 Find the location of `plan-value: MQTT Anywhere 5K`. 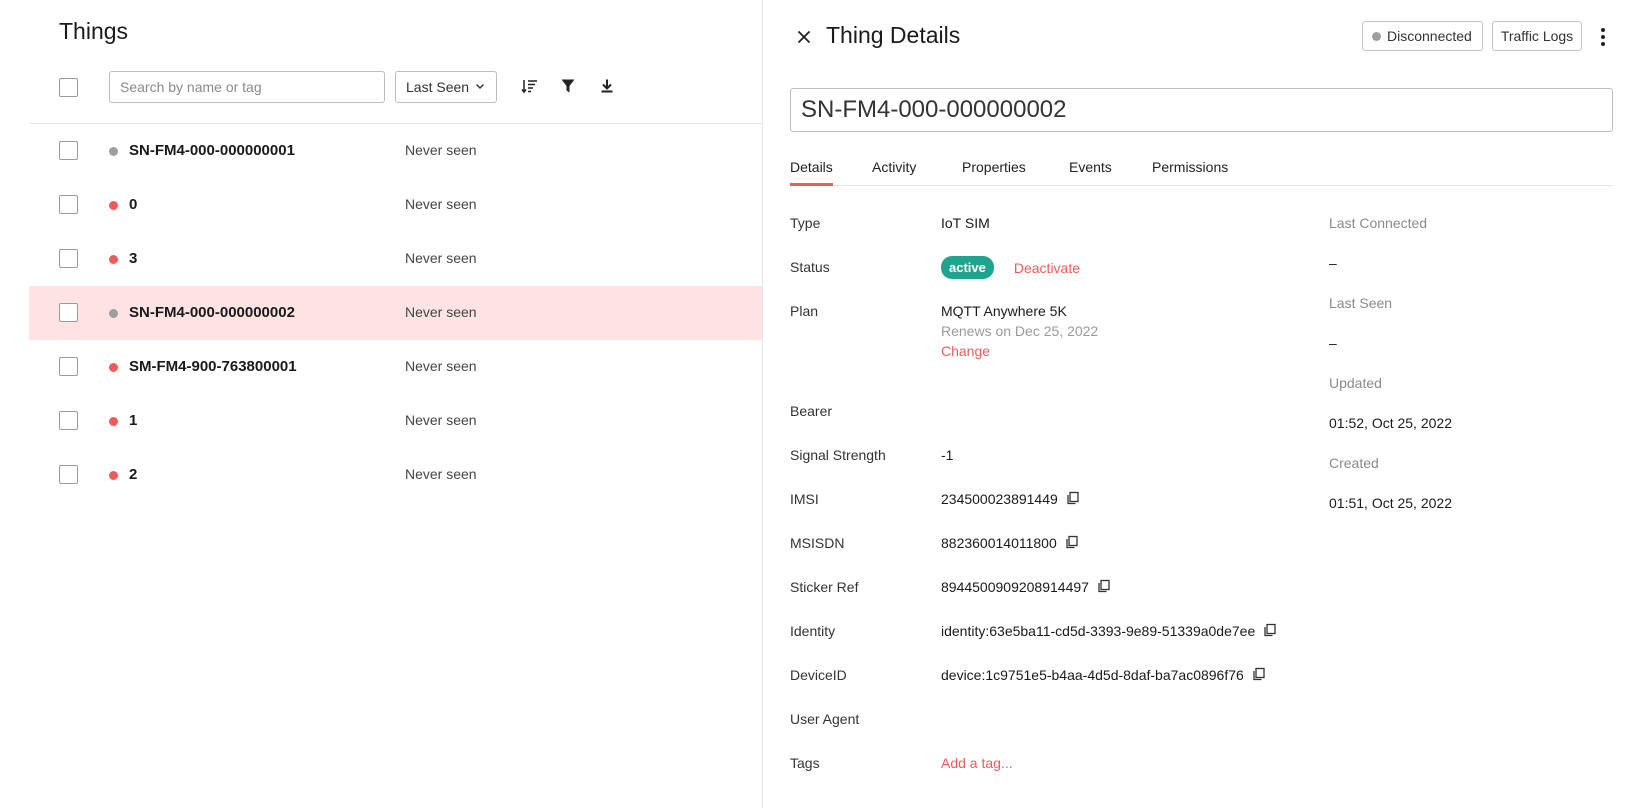

plan-value: MQTT Anywhere 5K is located at coordinates (1004, 311).